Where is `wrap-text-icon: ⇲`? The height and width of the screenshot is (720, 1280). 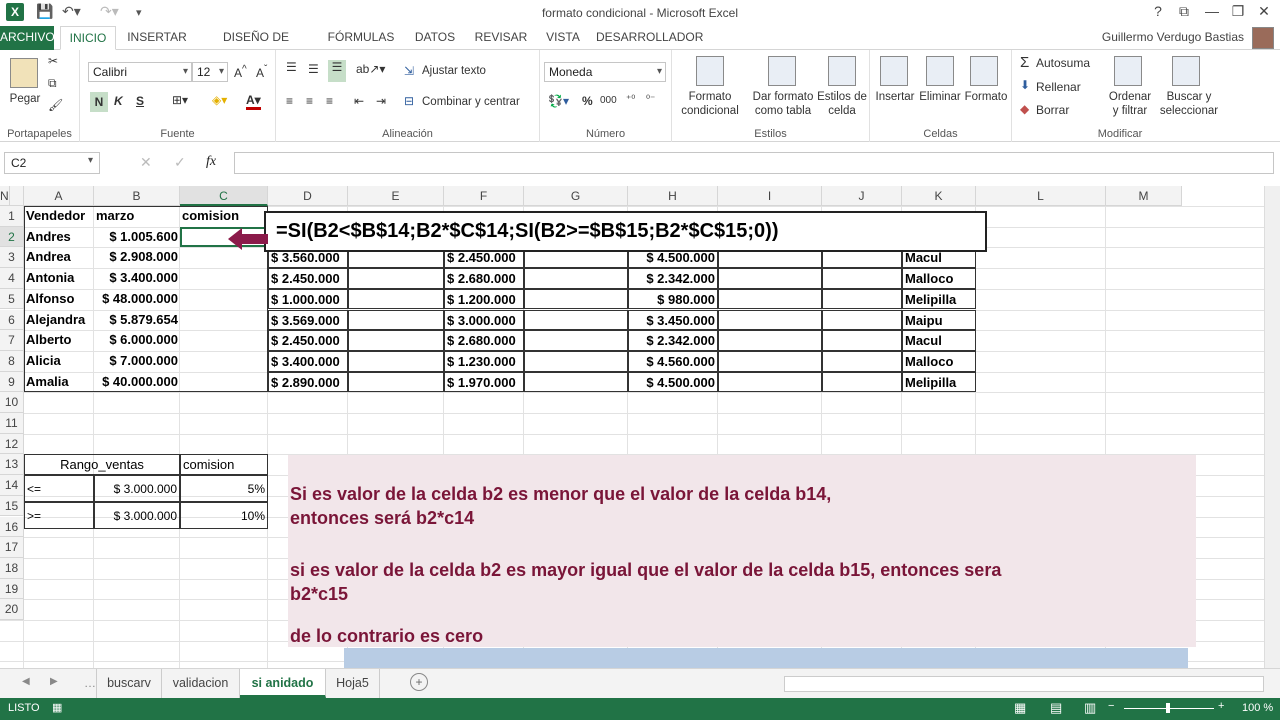 wrap-text-icon: ⇲ is located at coordinates (409, 71).